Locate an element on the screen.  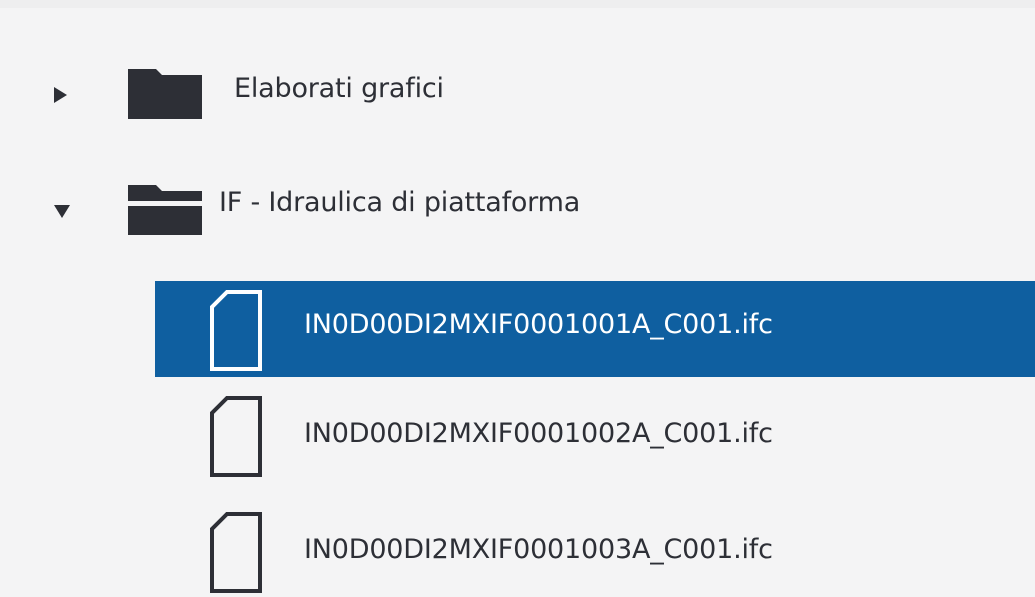
tree-file-item: IN0D00DI2MXIF0001003A_C001.ifc is located at coordinates (595, 552).